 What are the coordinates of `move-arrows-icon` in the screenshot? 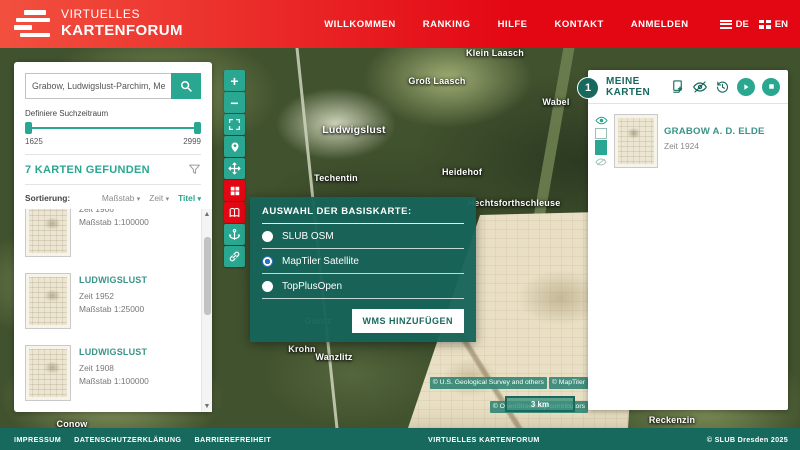 It's located at (234, 168).